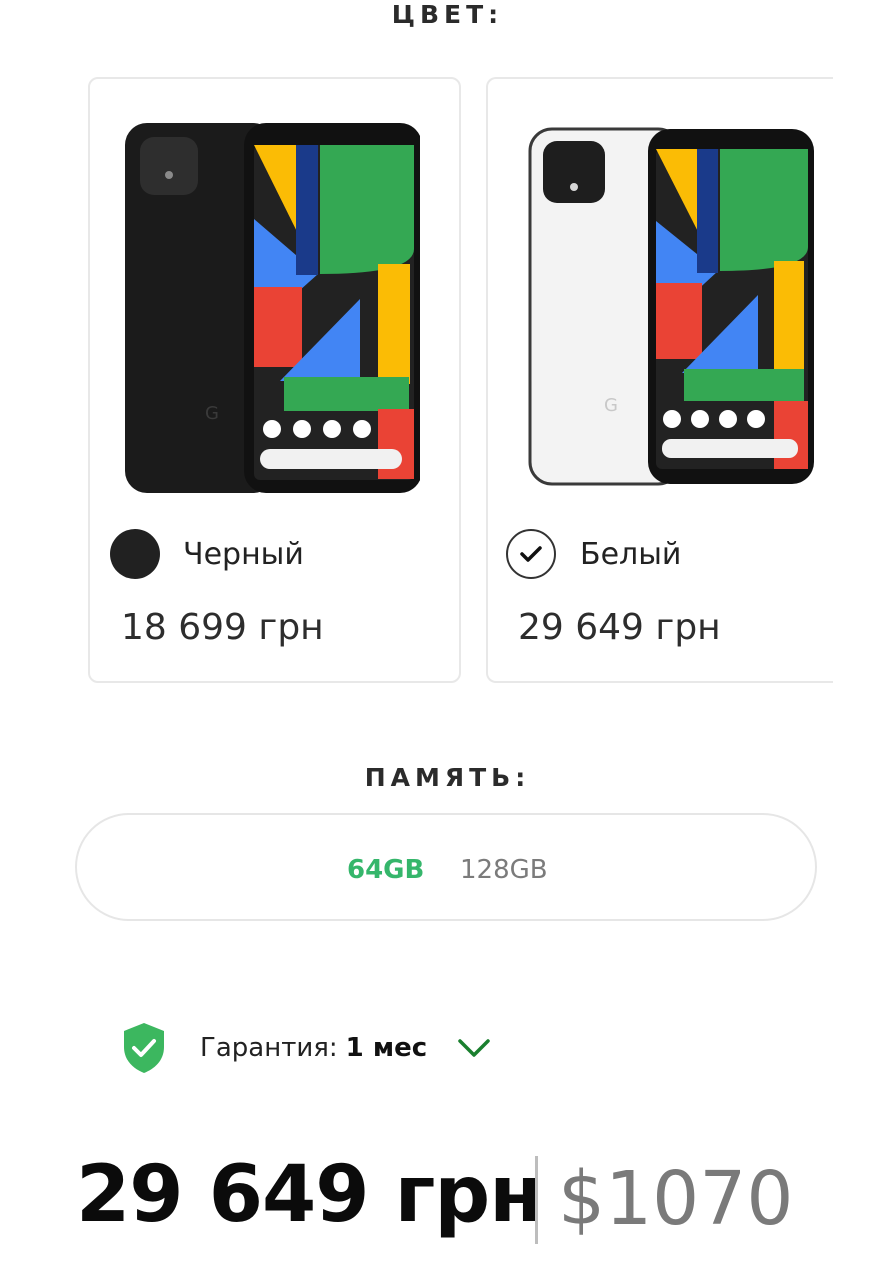  What do you see at coordinates (386, 1048) in the screenshot?
I see `warranty-value: 1 мес` at bounding box center [386, 1048].